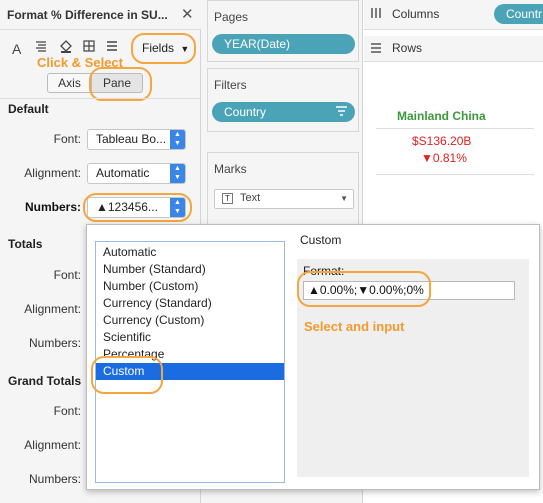 This screenshot has width=543, height=503. What do you see at coordinates (354, 326) in the screenshot?
I see `annotation-select-input: Select and input` at bounding box center [354, 326].